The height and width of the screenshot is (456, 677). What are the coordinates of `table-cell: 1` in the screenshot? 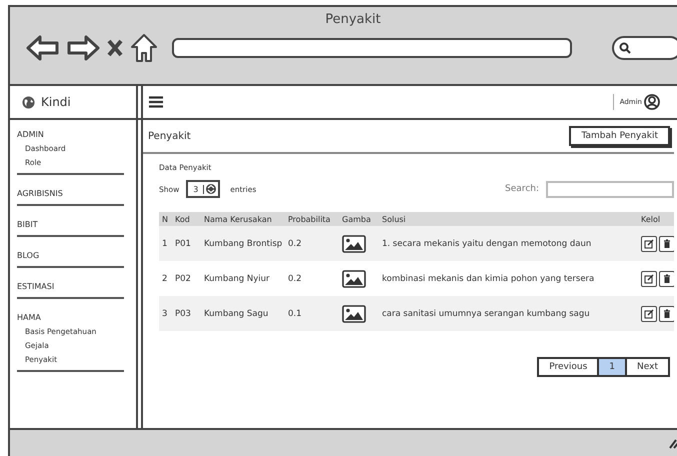 It's located at (165, 243).